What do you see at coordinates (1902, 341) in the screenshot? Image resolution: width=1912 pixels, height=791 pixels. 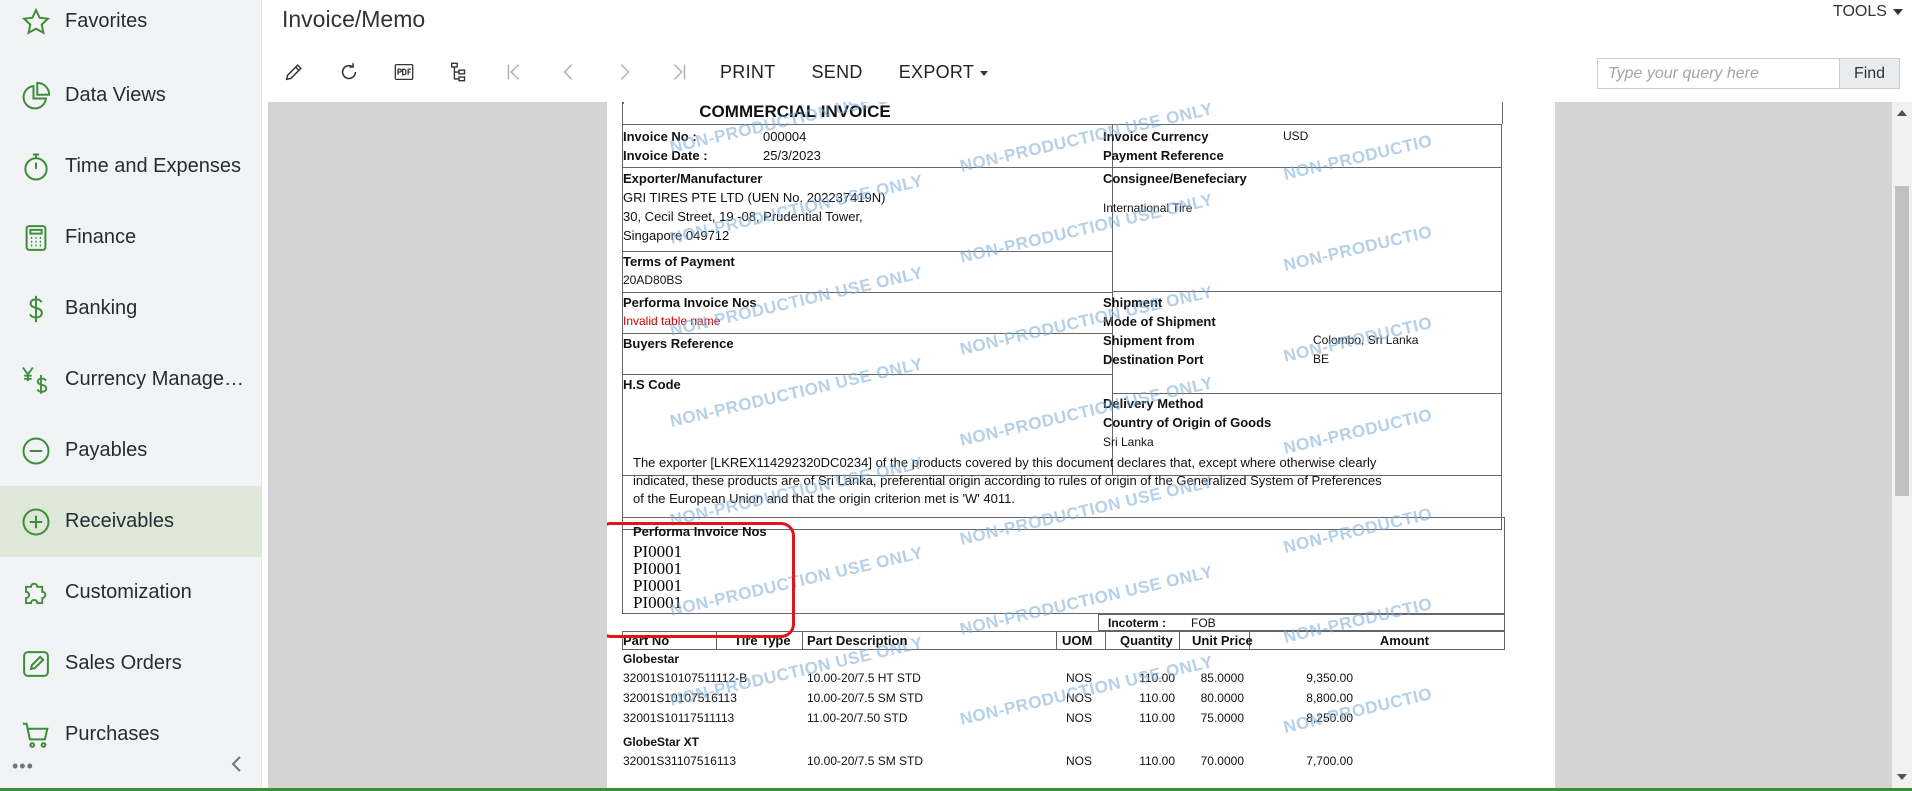 I see `scrollbar-thumb` at bounding box center [1902, 341].